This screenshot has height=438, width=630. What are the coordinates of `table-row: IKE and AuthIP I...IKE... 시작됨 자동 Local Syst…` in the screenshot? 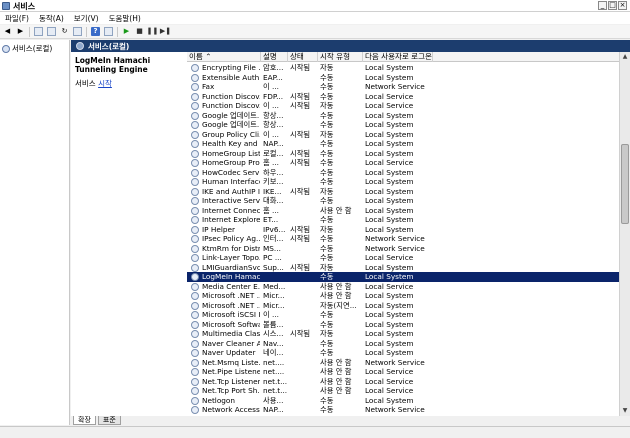 It's located at (403, 192).